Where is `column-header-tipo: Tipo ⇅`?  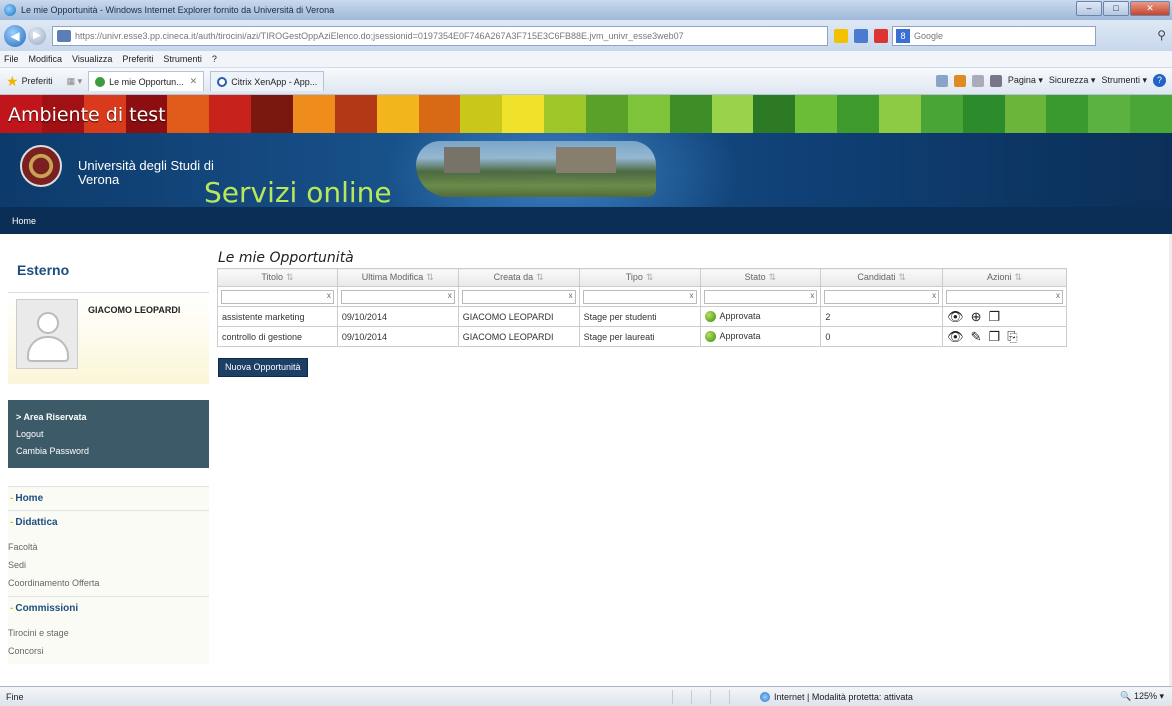 column-header-tipo: Tipo ⇅ is located at coordinates (639, 277).